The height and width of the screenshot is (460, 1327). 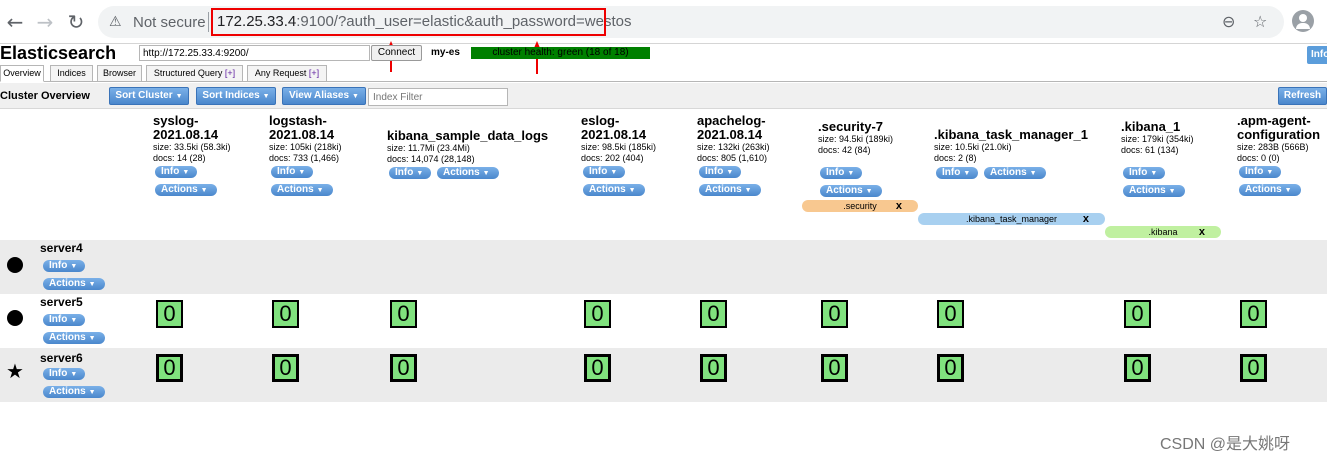 I want to click on alias-kibana: .kibana x, so click(x=1163, y=232).